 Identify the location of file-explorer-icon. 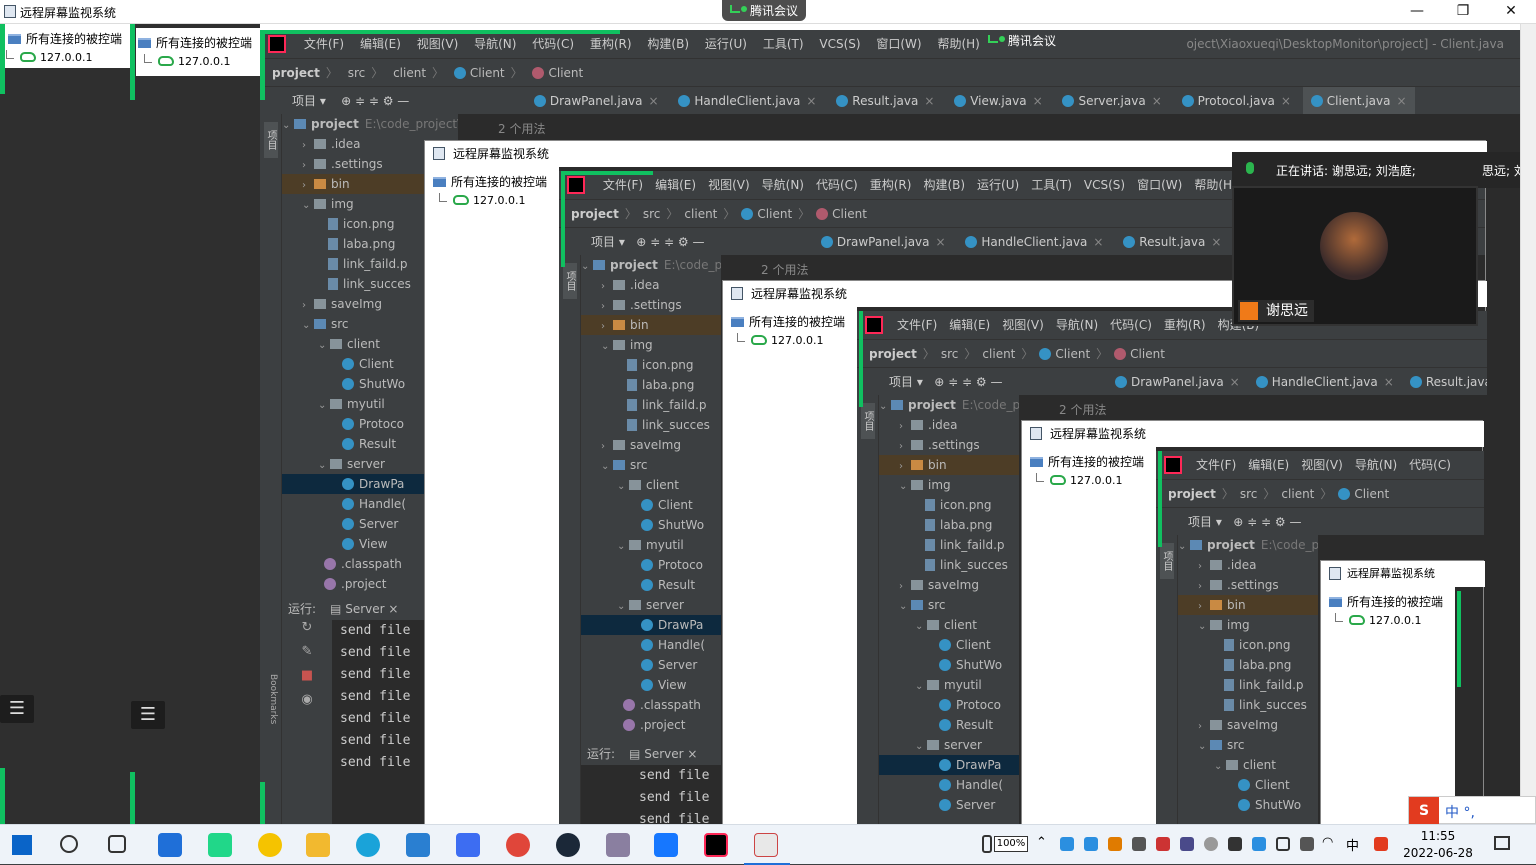
(318, 845).